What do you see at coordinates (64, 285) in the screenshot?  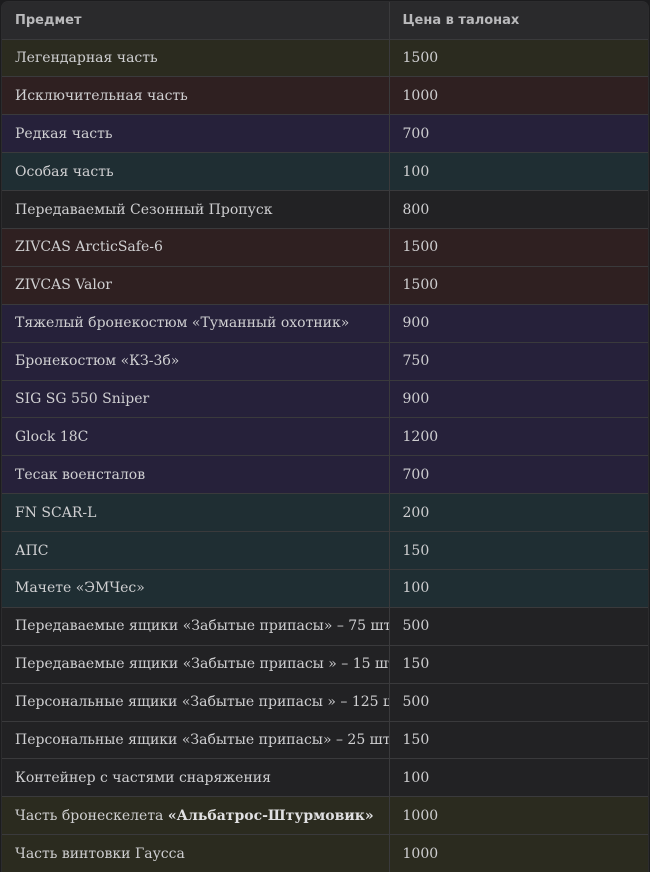 I see `item-name: ZIVCAS Valor` at bounding box center [64, 285].